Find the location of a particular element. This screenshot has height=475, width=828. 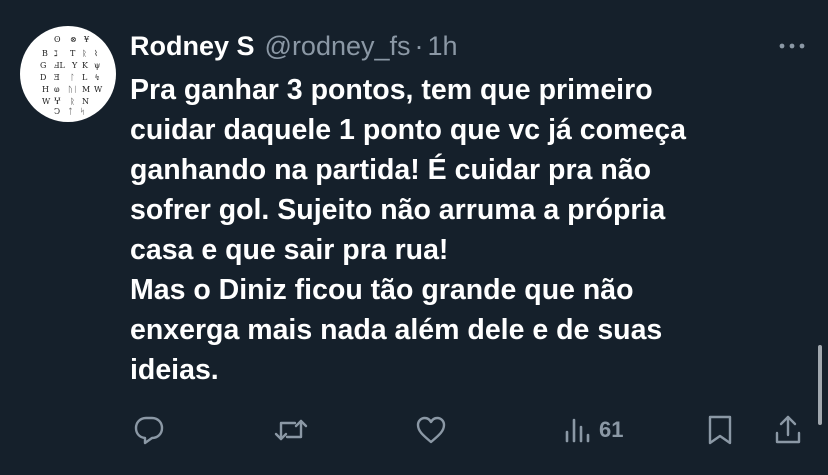

more-dots-icon is located at coordinates (792, 46).